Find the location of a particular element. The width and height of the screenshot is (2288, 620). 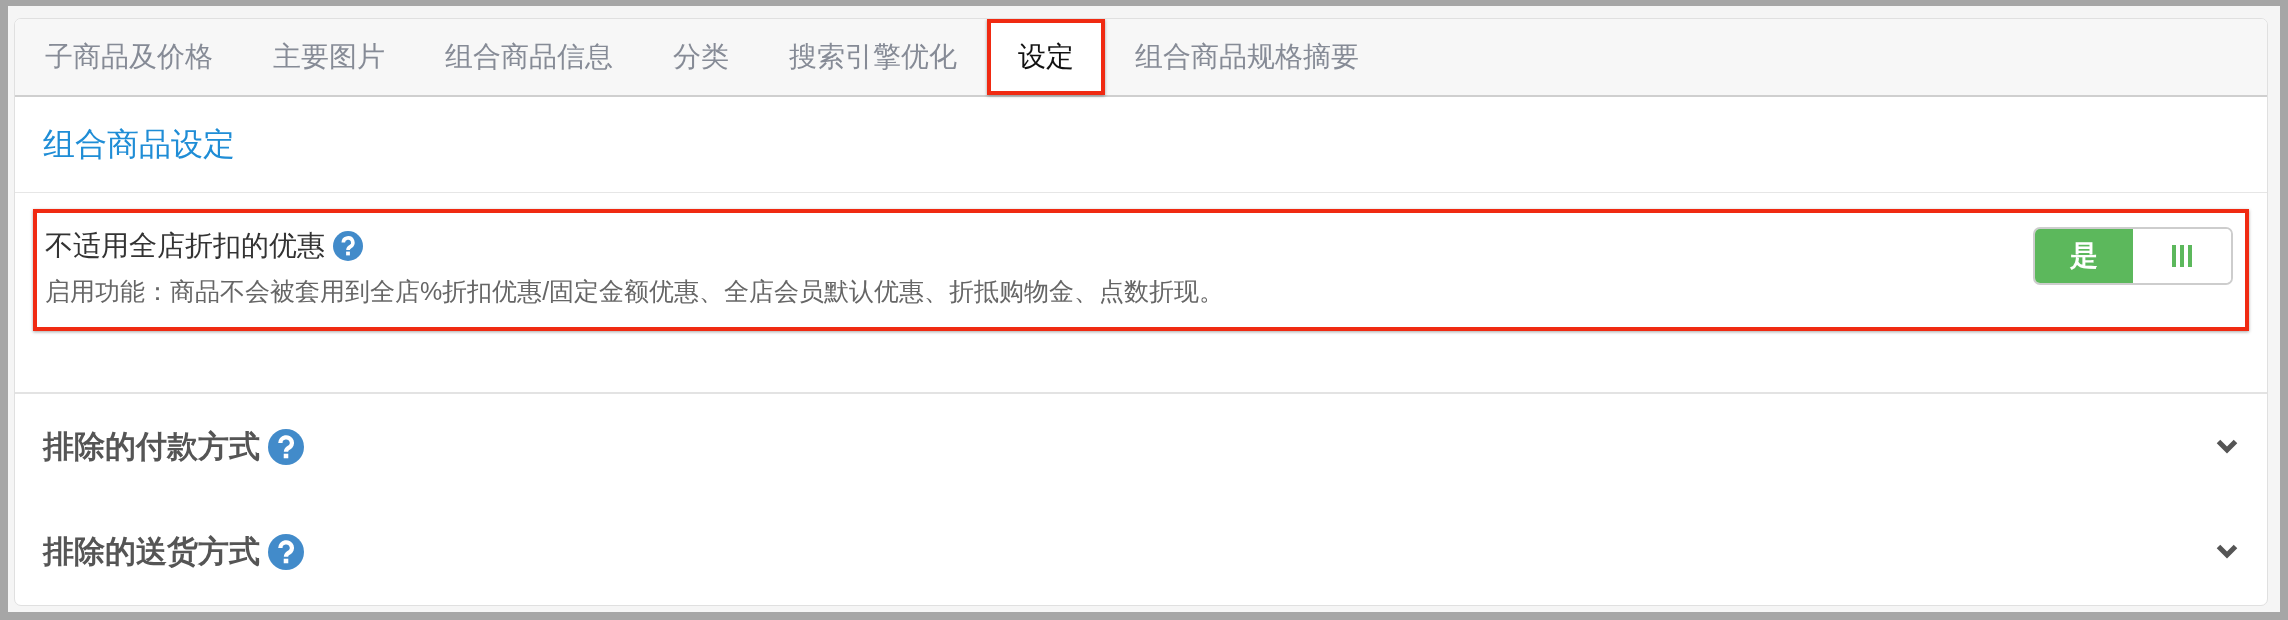

tab: 分类 is located at coordinates (701, 57).